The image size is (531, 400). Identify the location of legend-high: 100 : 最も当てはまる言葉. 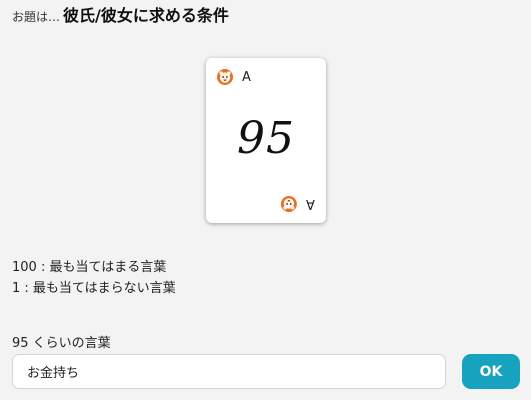
(89, 267).